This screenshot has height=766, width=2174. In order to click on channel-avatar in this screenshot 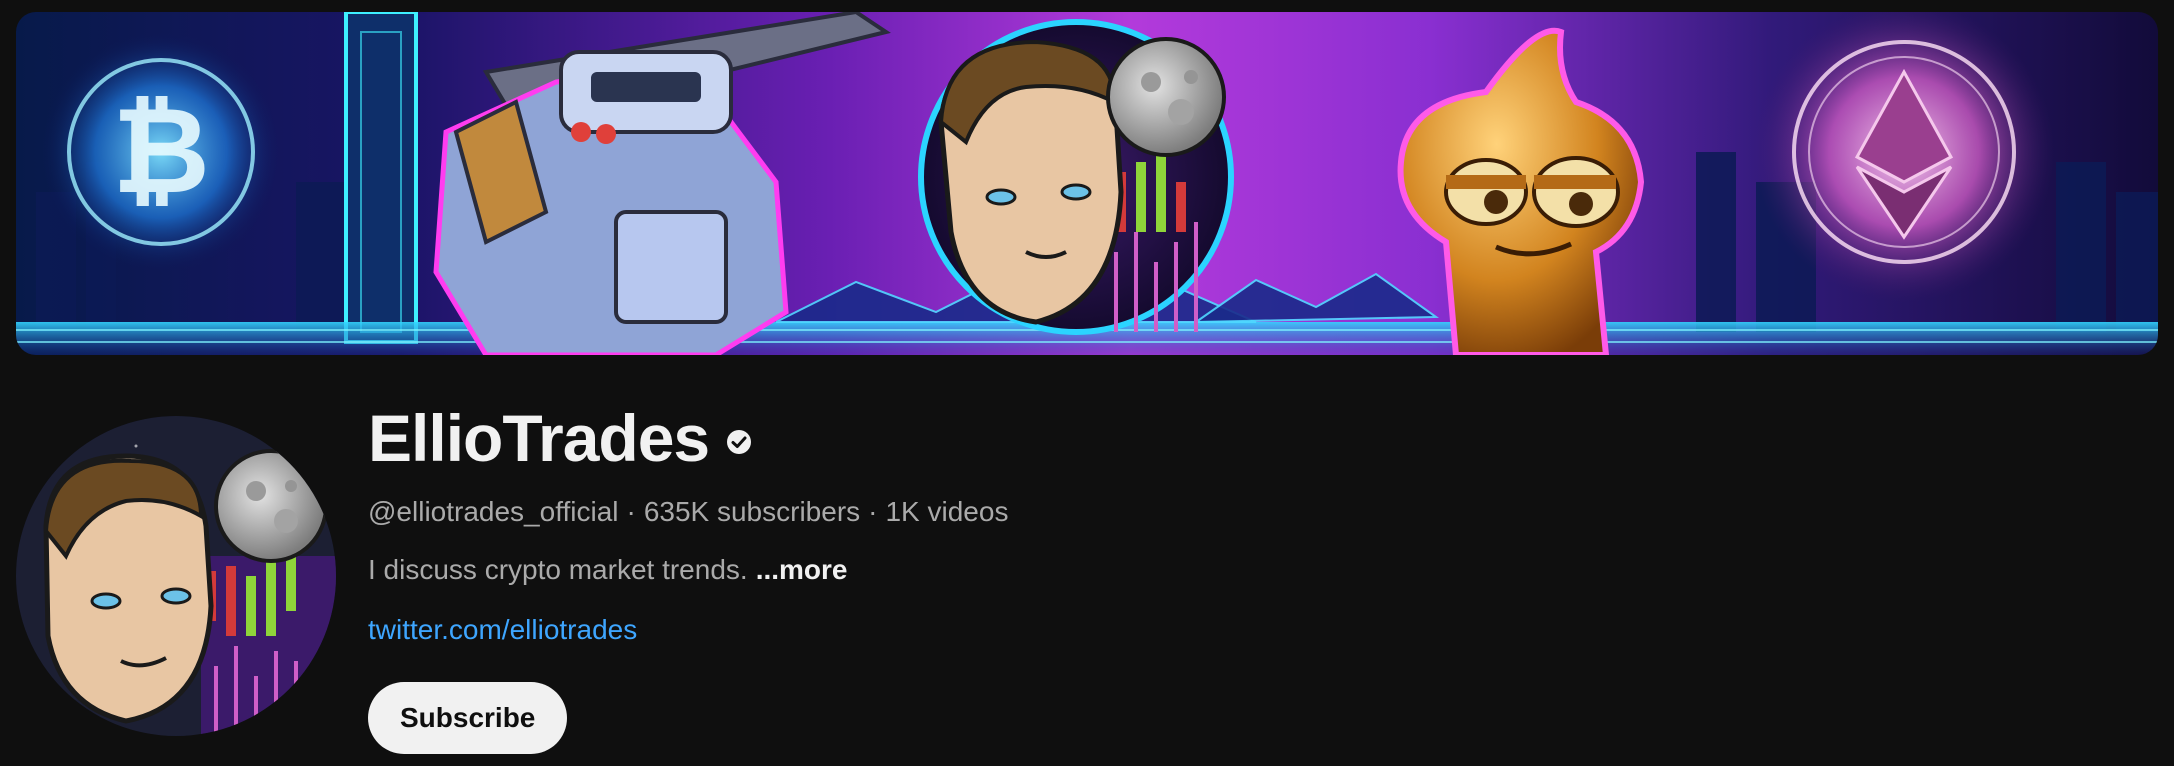, I will do `click(176, 576)`.